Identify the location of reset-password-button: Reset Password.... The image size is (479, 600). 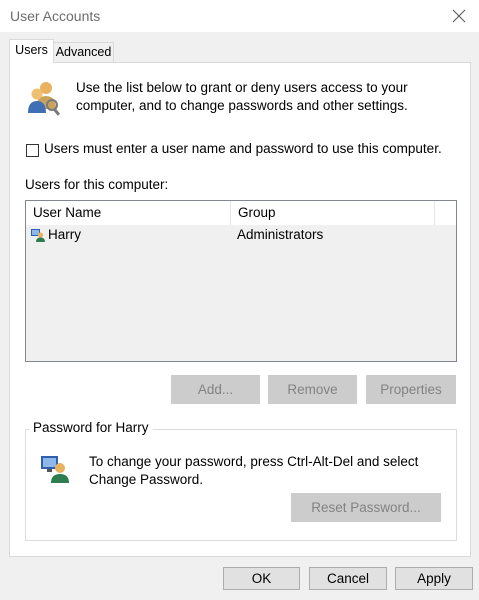
(366, 507).